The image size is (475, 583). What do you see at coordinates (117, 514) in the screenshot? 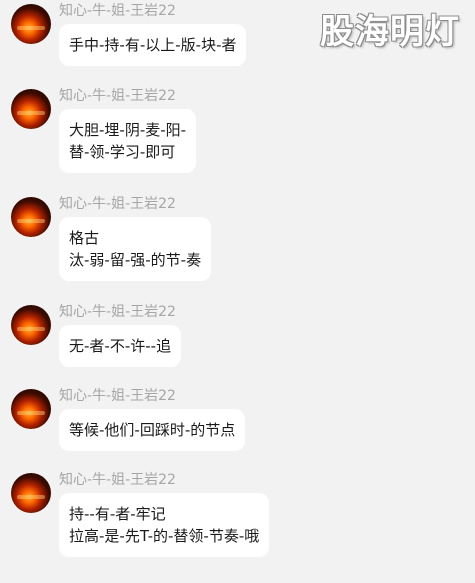
I see `message-text: 持--有-者-牢记` at bounding box center [117, 514].